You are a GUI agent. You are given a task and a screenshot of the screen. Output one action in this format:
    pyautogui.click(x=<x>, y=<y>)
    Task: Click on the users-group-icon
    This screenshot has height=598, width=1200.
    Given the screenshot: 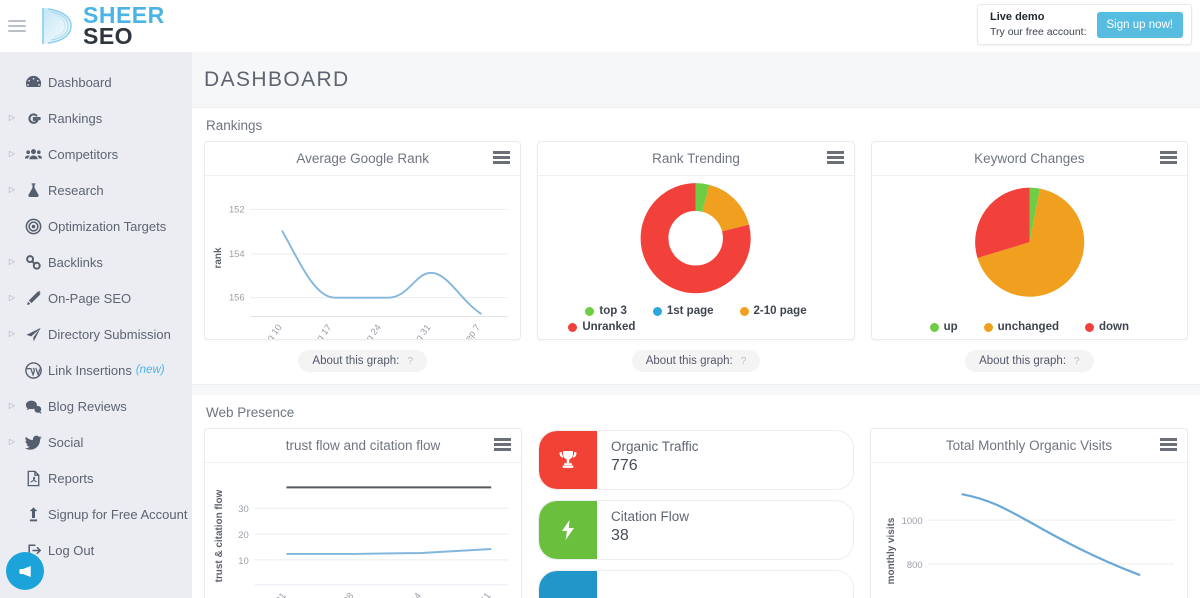 What is the action you would take?
    pyautogui.click(x=33, y=154)
    